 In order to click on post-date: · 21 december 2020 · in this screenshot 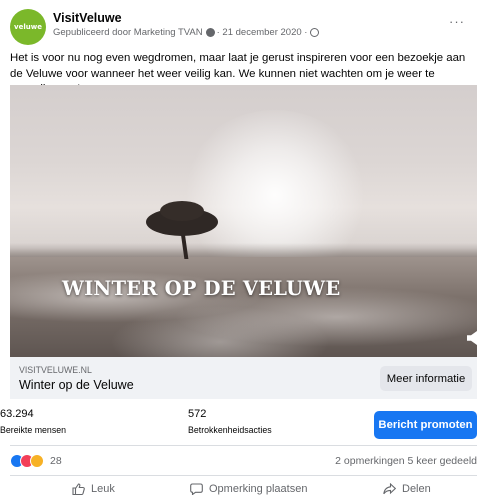, I will do `click(262, 32)`.